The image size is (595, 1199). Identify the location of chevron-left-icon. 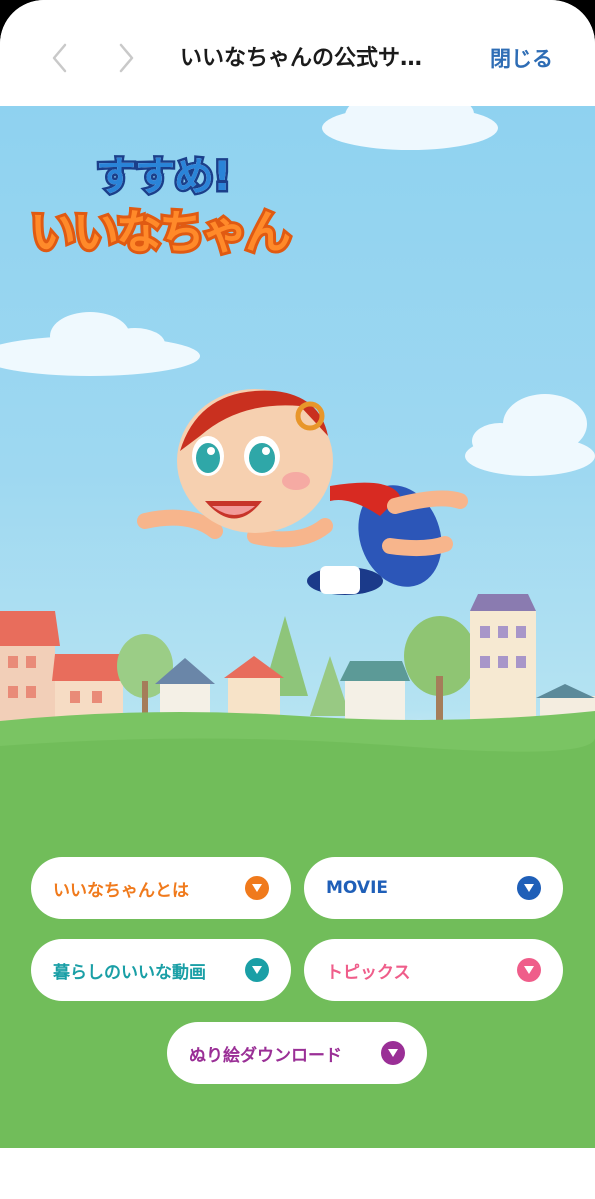
(59, 58).